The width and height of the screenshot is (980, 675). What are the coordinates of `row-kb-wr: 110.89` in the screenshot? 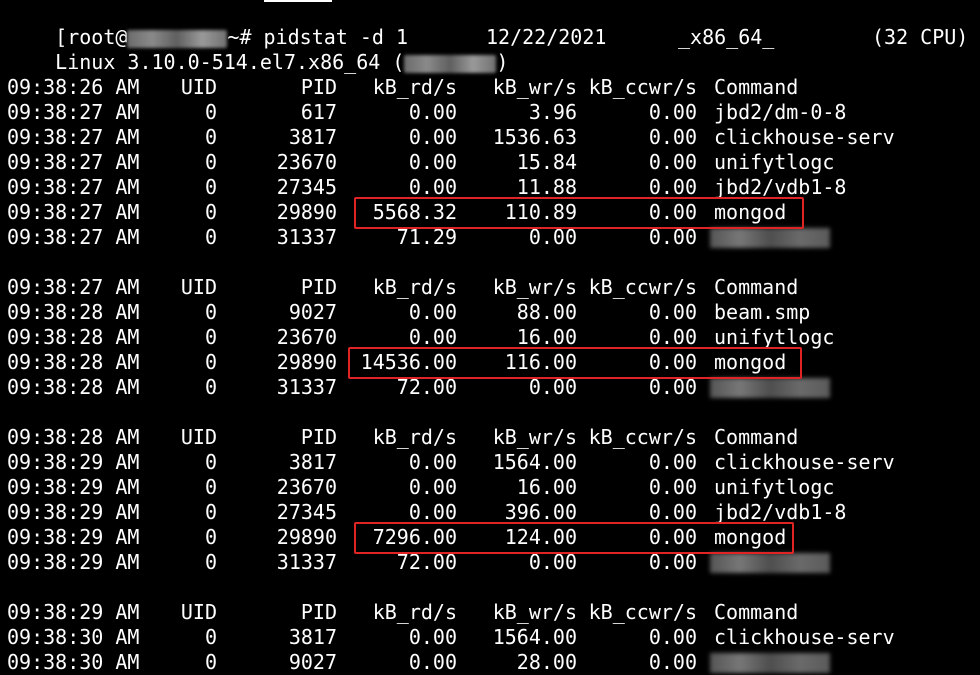 It's located at (540, 212).